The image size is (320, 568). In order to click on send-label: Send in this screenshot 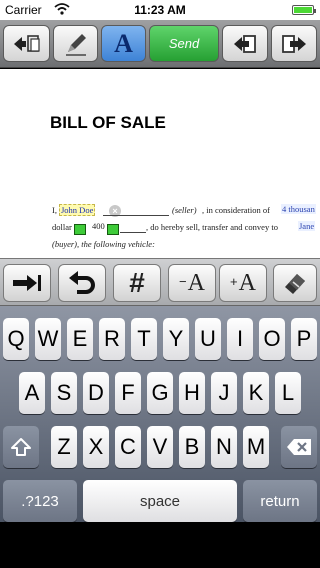, I will do `click(184, 43)`.